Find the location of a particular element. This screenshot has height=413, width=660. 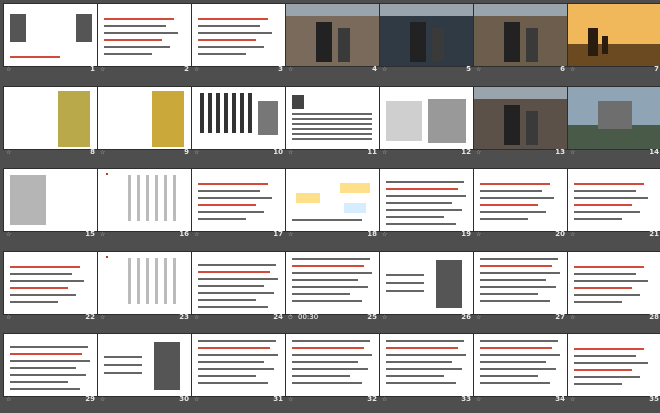

slide-thumbnail-7: ☆ 7 is located at coordinates (614, 38).